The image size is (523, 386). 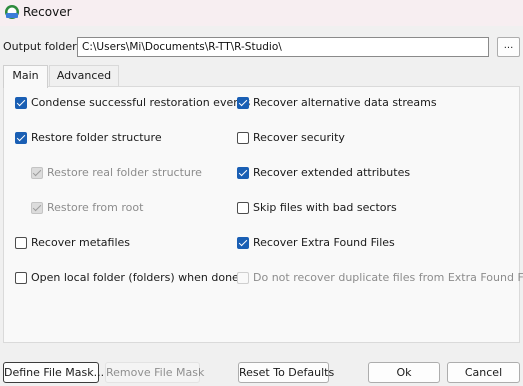 What do you see at coordinates (37, 173) in the screenshot?
I see `restore-real-folder-structure-checkbox` at bounding box center [37, 173].